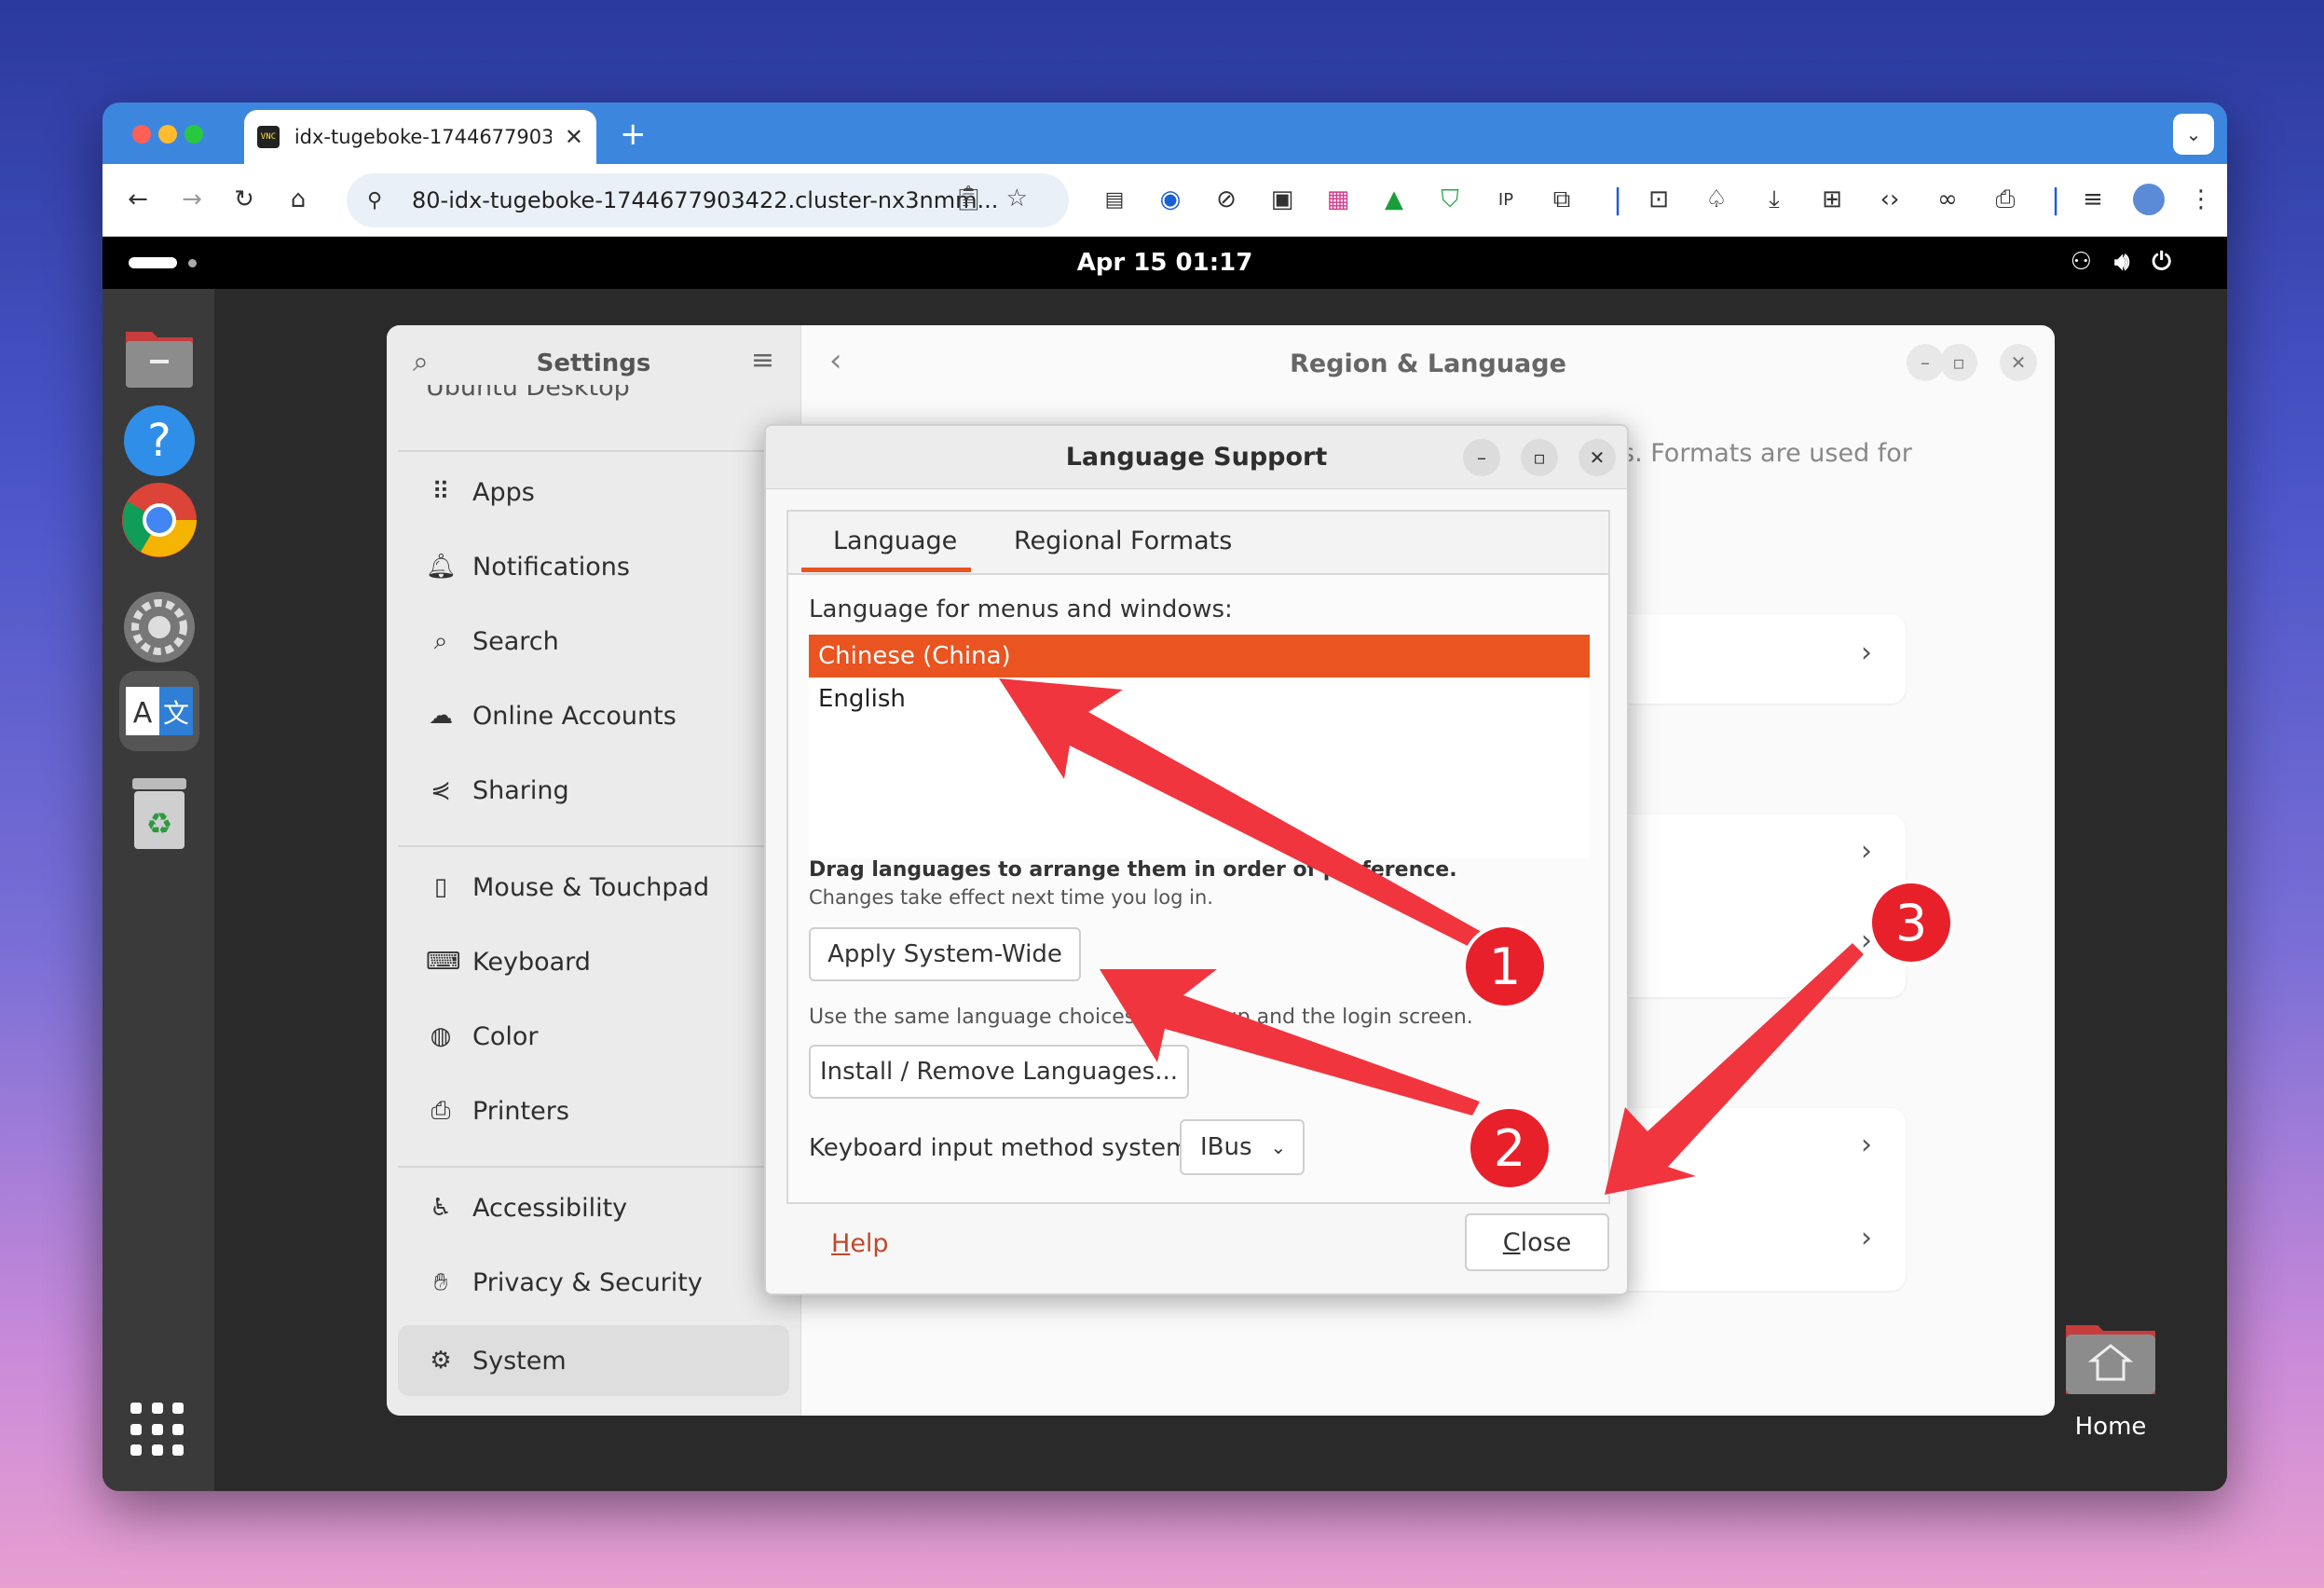 Image resolution: width=2324 pixels, height=1588 pixels. Describe the element at coordinates (1001, 198) in the screenshot. I see `address-bar-actions: 📋︎☆` at that location.